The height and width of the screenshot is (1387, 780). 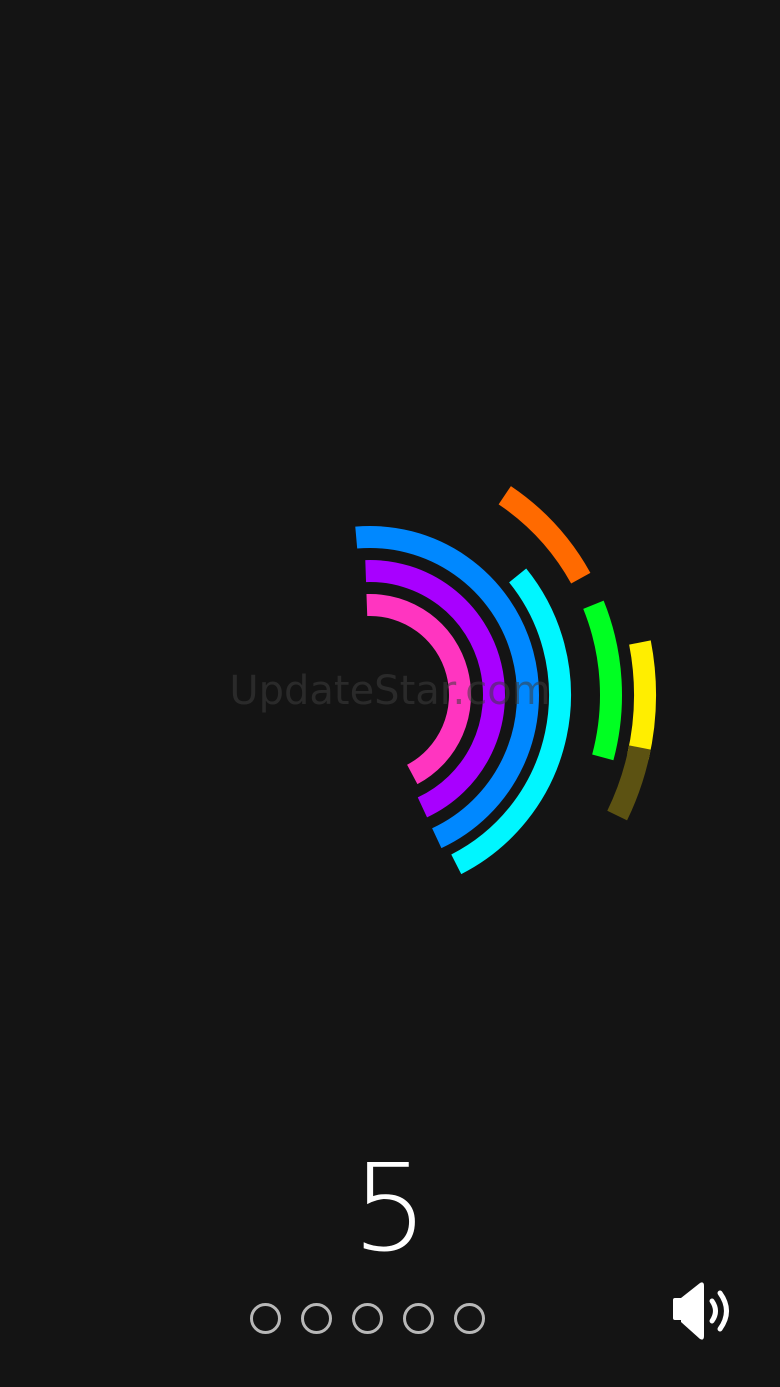 I want to click on score-counter: 5, so click(x=390, y=1209).